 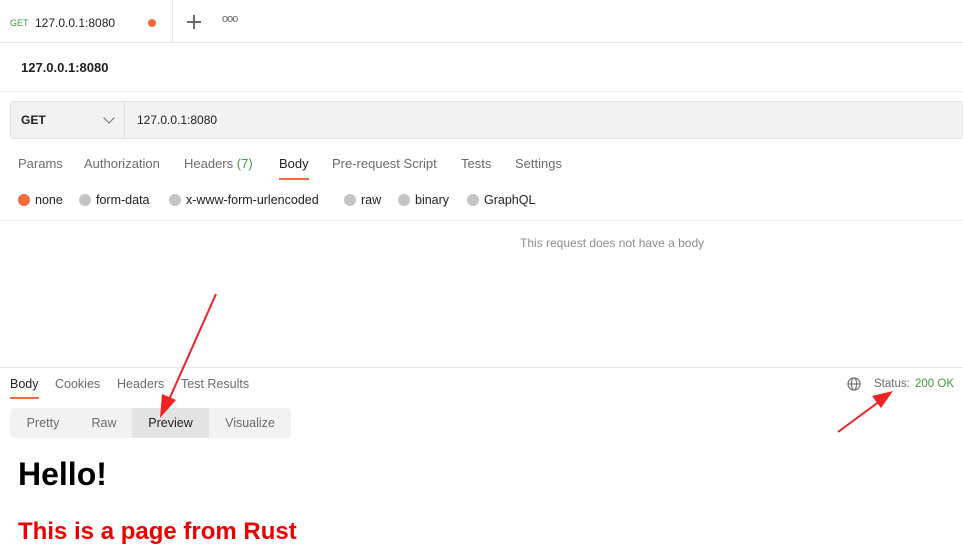 What do you see at coordinates (24, 398) in the screenshot?
I see `response-active-tab-indicator` at bounding box center [24, 398].